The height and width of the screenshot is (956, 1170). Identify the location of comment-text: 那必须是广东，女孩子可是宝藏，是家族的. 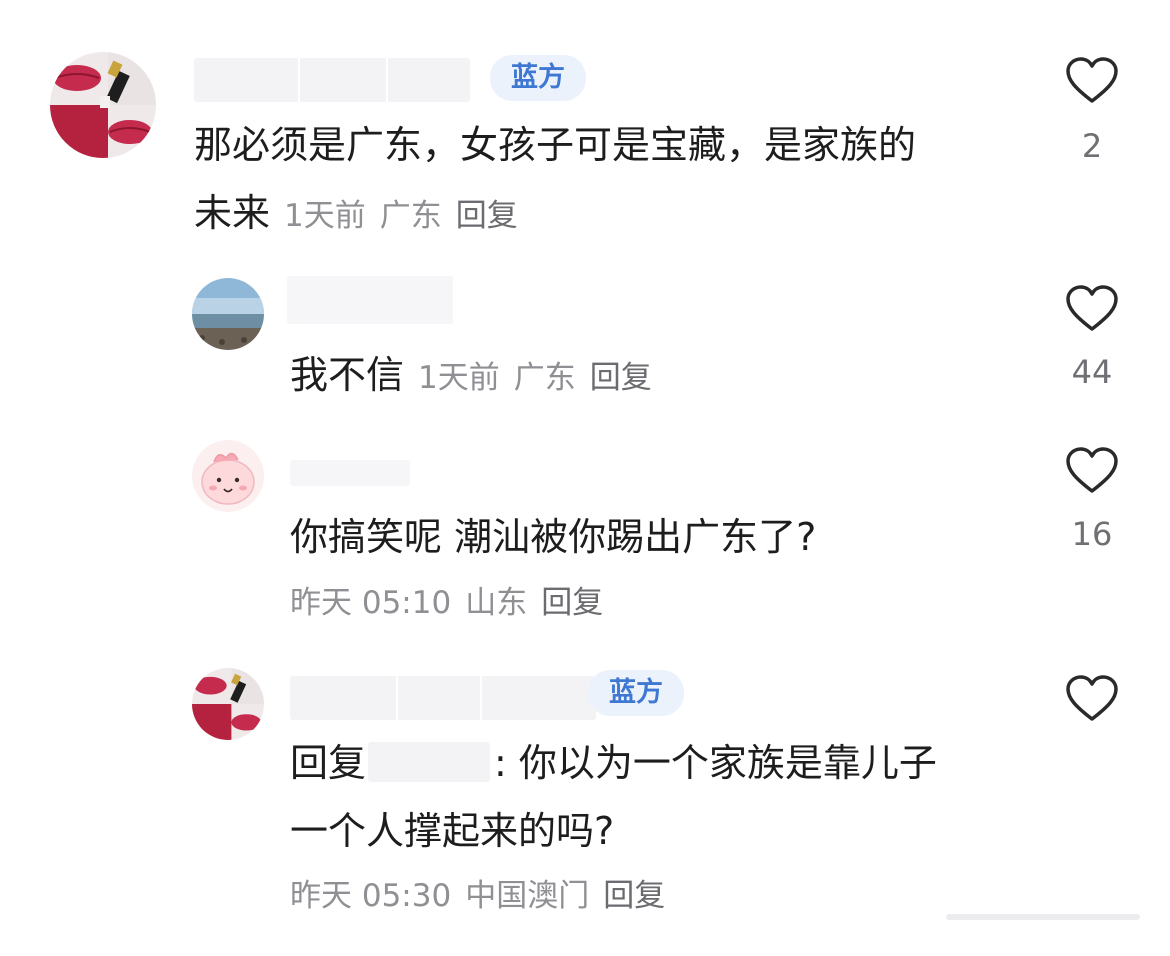
(555, 145).